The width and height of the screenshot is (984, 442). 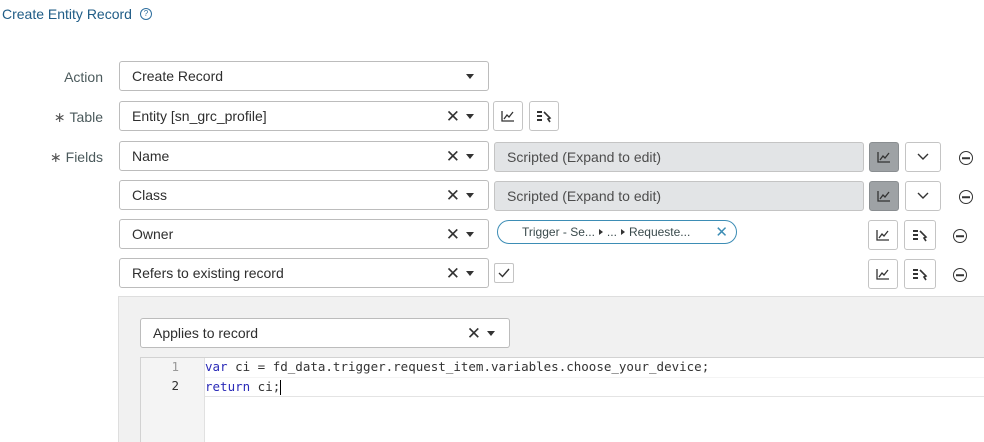 I want to click on data-pill: Trigger - Se... ... Requeste... ✕, so click(x=617, y=232).